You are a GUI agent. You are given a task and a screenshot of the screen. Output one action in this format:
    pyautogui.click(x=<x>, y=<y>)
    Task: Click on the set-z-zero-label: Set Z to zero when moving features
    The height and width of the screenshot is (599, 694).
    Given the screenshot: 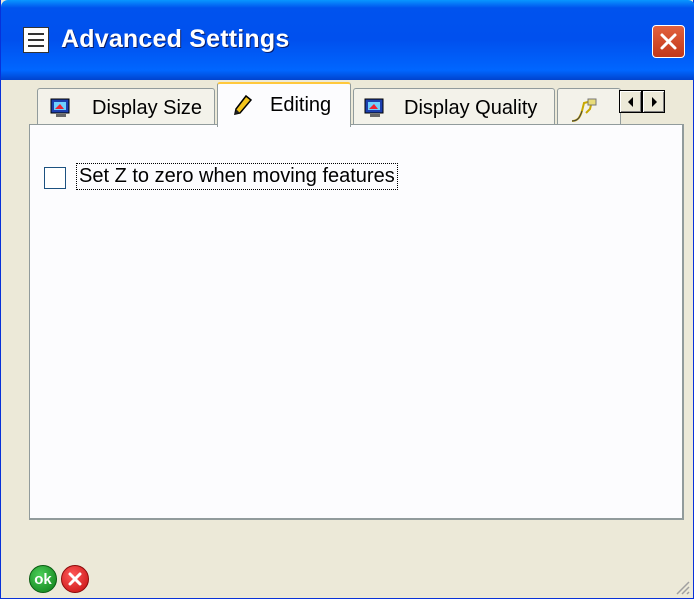 What is the action you would take?
    pyautogui.click(x=237, y=176)
    